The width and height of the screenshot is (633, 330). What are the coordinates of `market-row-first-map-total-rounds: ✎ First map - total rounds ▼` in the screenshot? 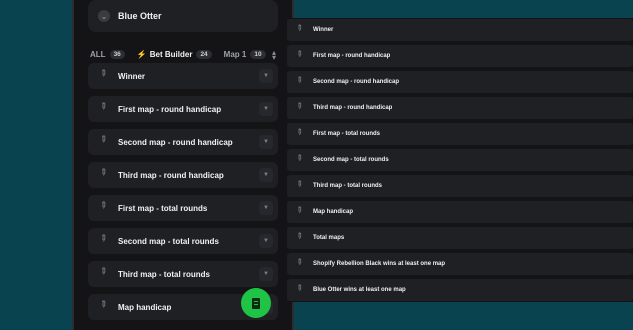 It's located at (183, 208).